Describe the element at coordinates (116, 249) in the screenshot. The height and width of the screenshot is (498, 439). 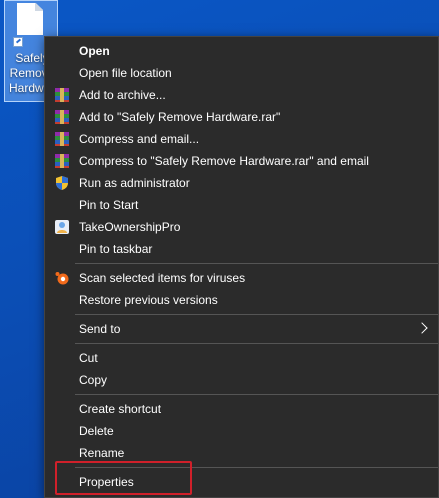
I see `menu-item-label: Pin to taskbar` at that location.